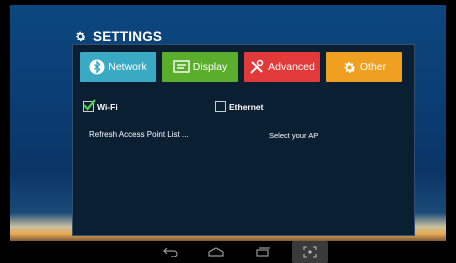 The image size is (456, 263). I want to click on tab-display: Display, so click(200, 67).